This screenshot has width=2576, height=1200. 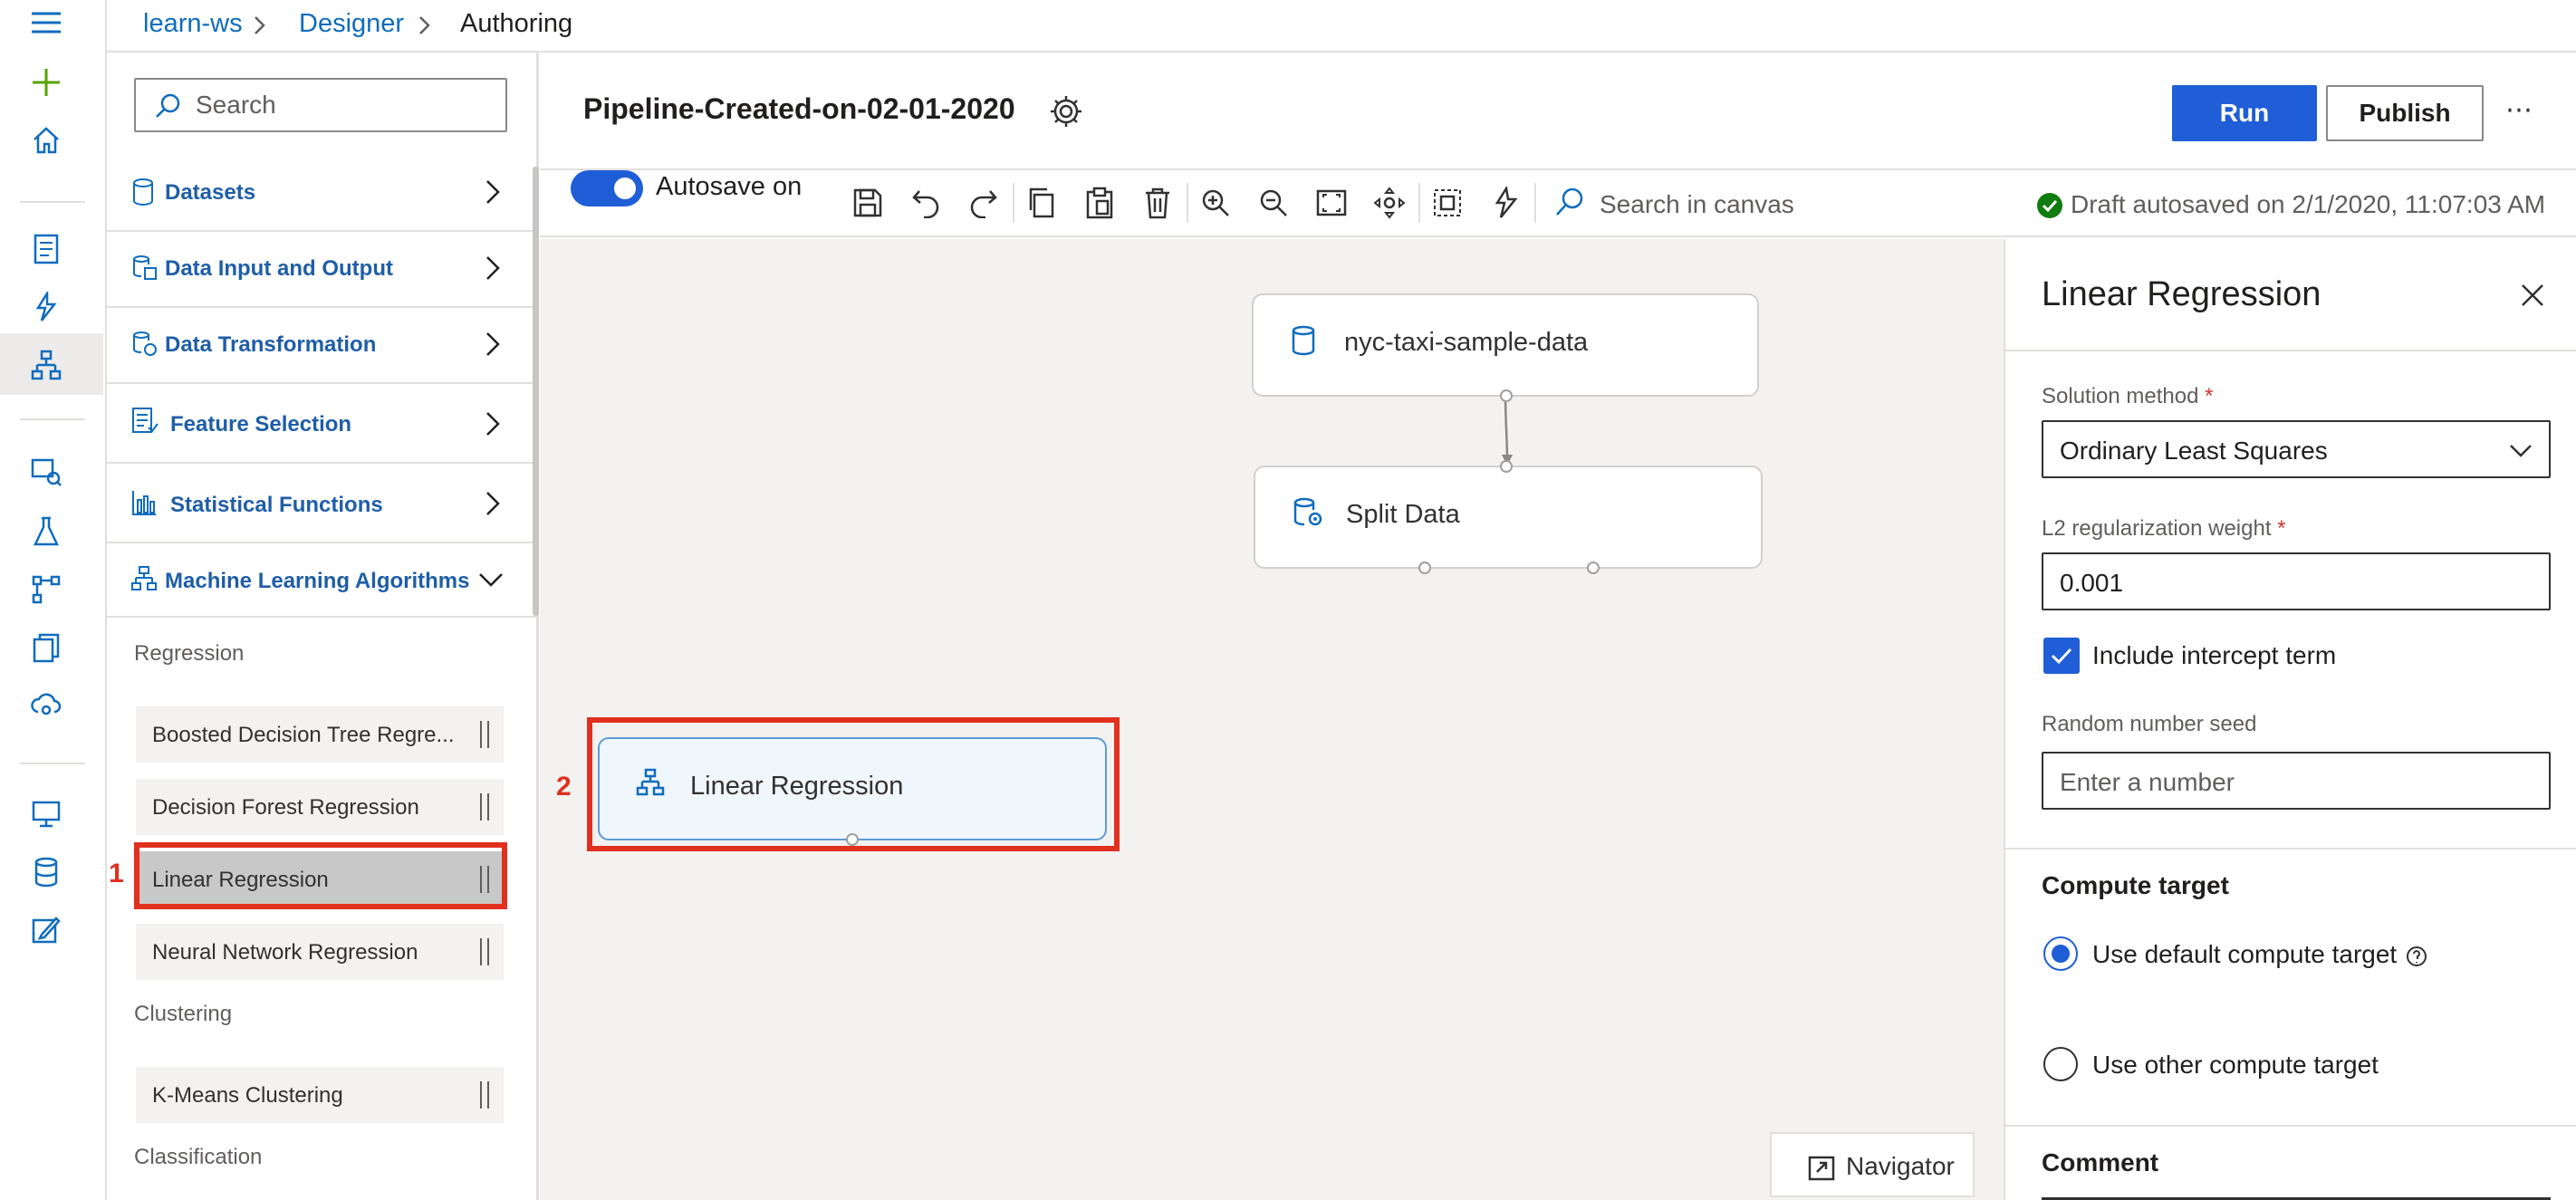 What do you see at coordinates (2149, 724) in the screenshot?
I see `random-seed-label: Random number seed` at bounding box center [2149, 724].